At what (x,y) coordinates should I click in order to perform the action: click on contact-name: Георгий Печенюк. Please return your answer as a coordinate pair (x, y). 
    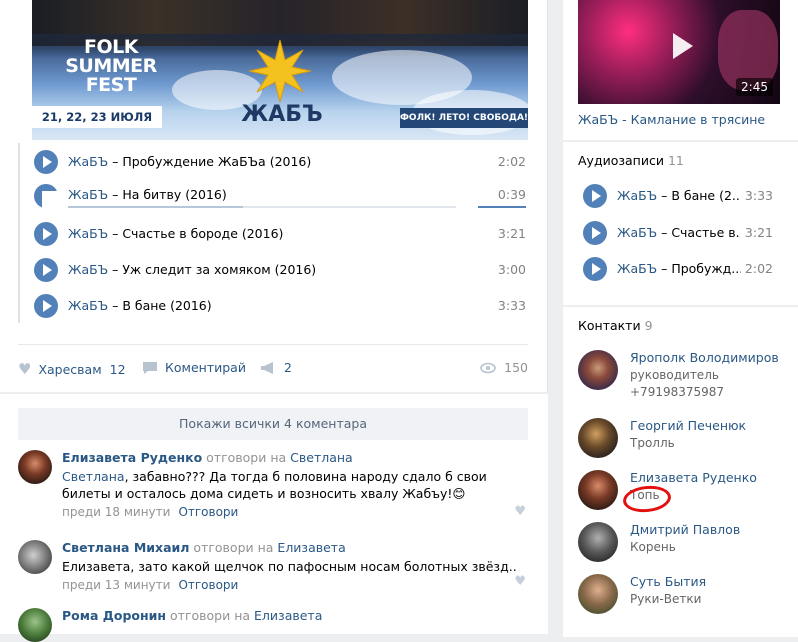
    Looking at the image, I should click on (688, 425).